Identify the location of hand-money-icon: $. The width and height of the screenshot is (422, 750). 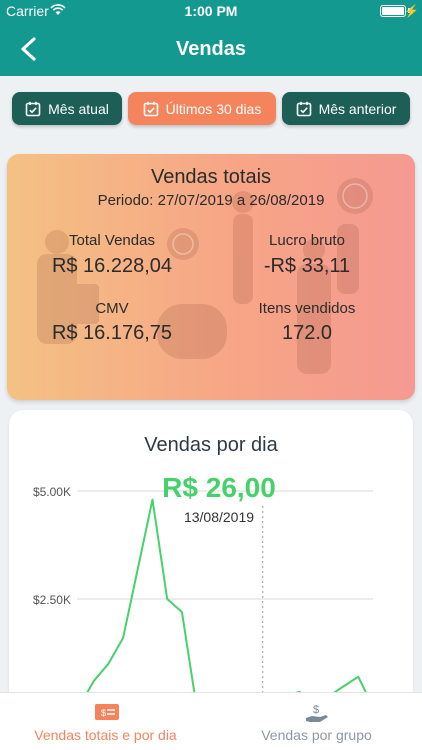
(317, 713).